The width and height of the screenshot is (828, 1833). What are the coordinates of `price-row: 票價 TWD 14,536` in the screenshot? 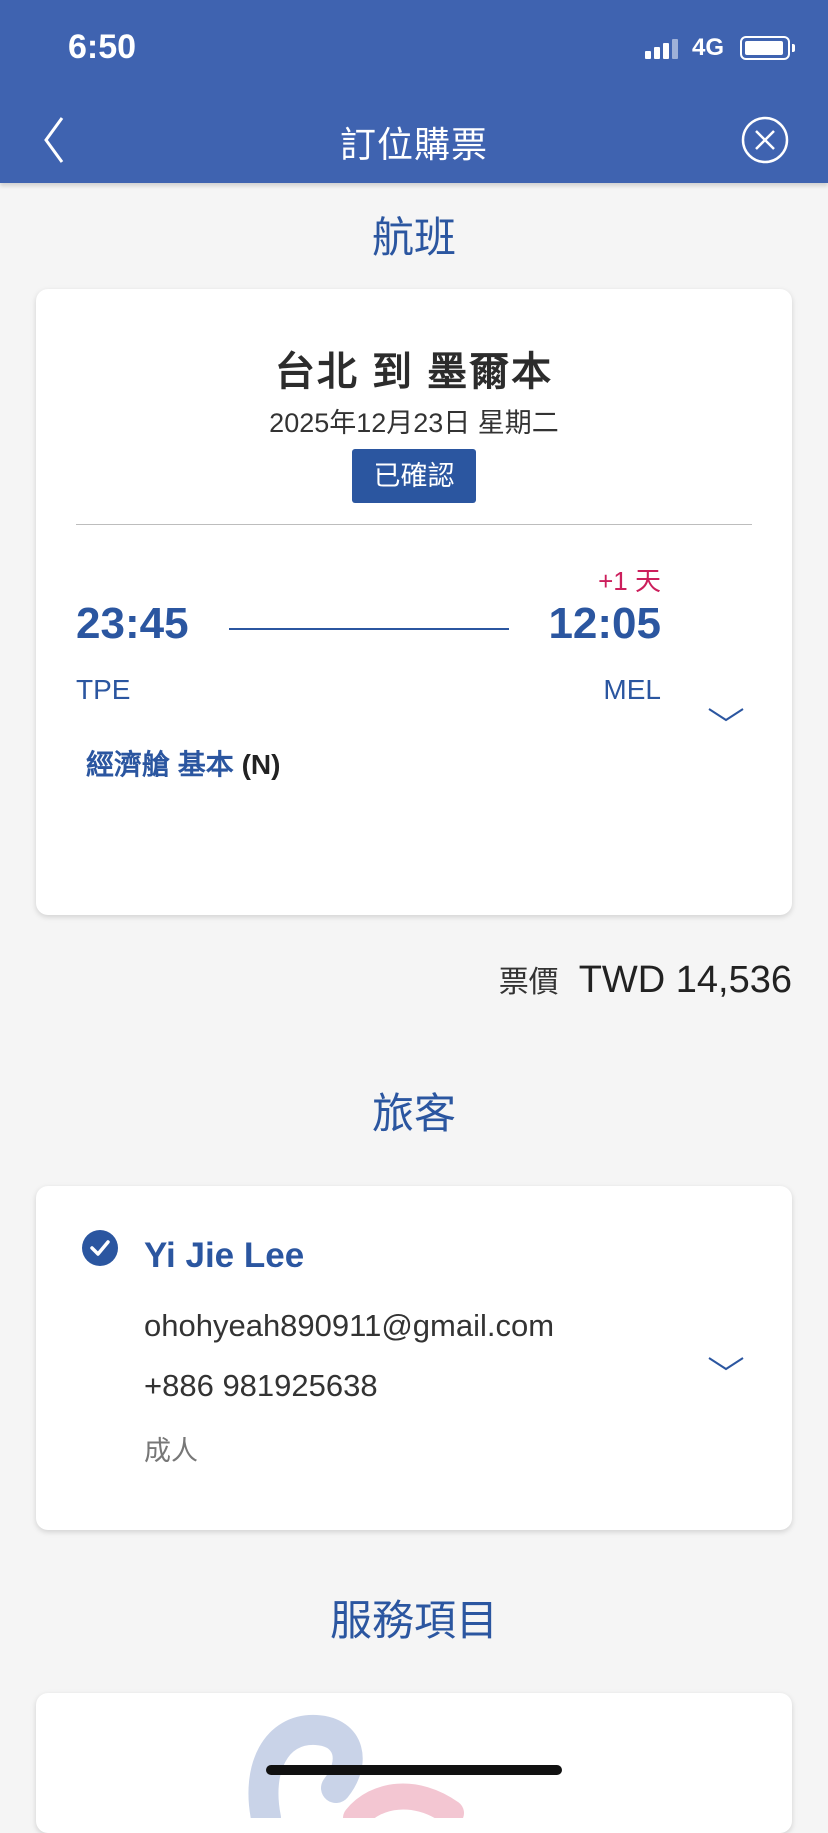 It's located at (645, 979).